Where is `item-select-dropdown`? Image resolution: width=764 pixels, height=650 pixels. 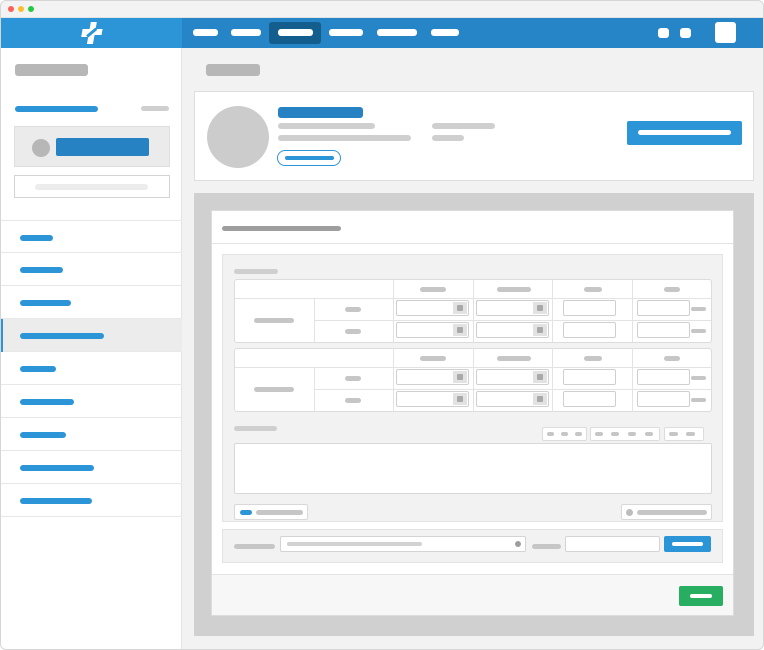
item-select-dropdown is located at coordinates (403, 544).